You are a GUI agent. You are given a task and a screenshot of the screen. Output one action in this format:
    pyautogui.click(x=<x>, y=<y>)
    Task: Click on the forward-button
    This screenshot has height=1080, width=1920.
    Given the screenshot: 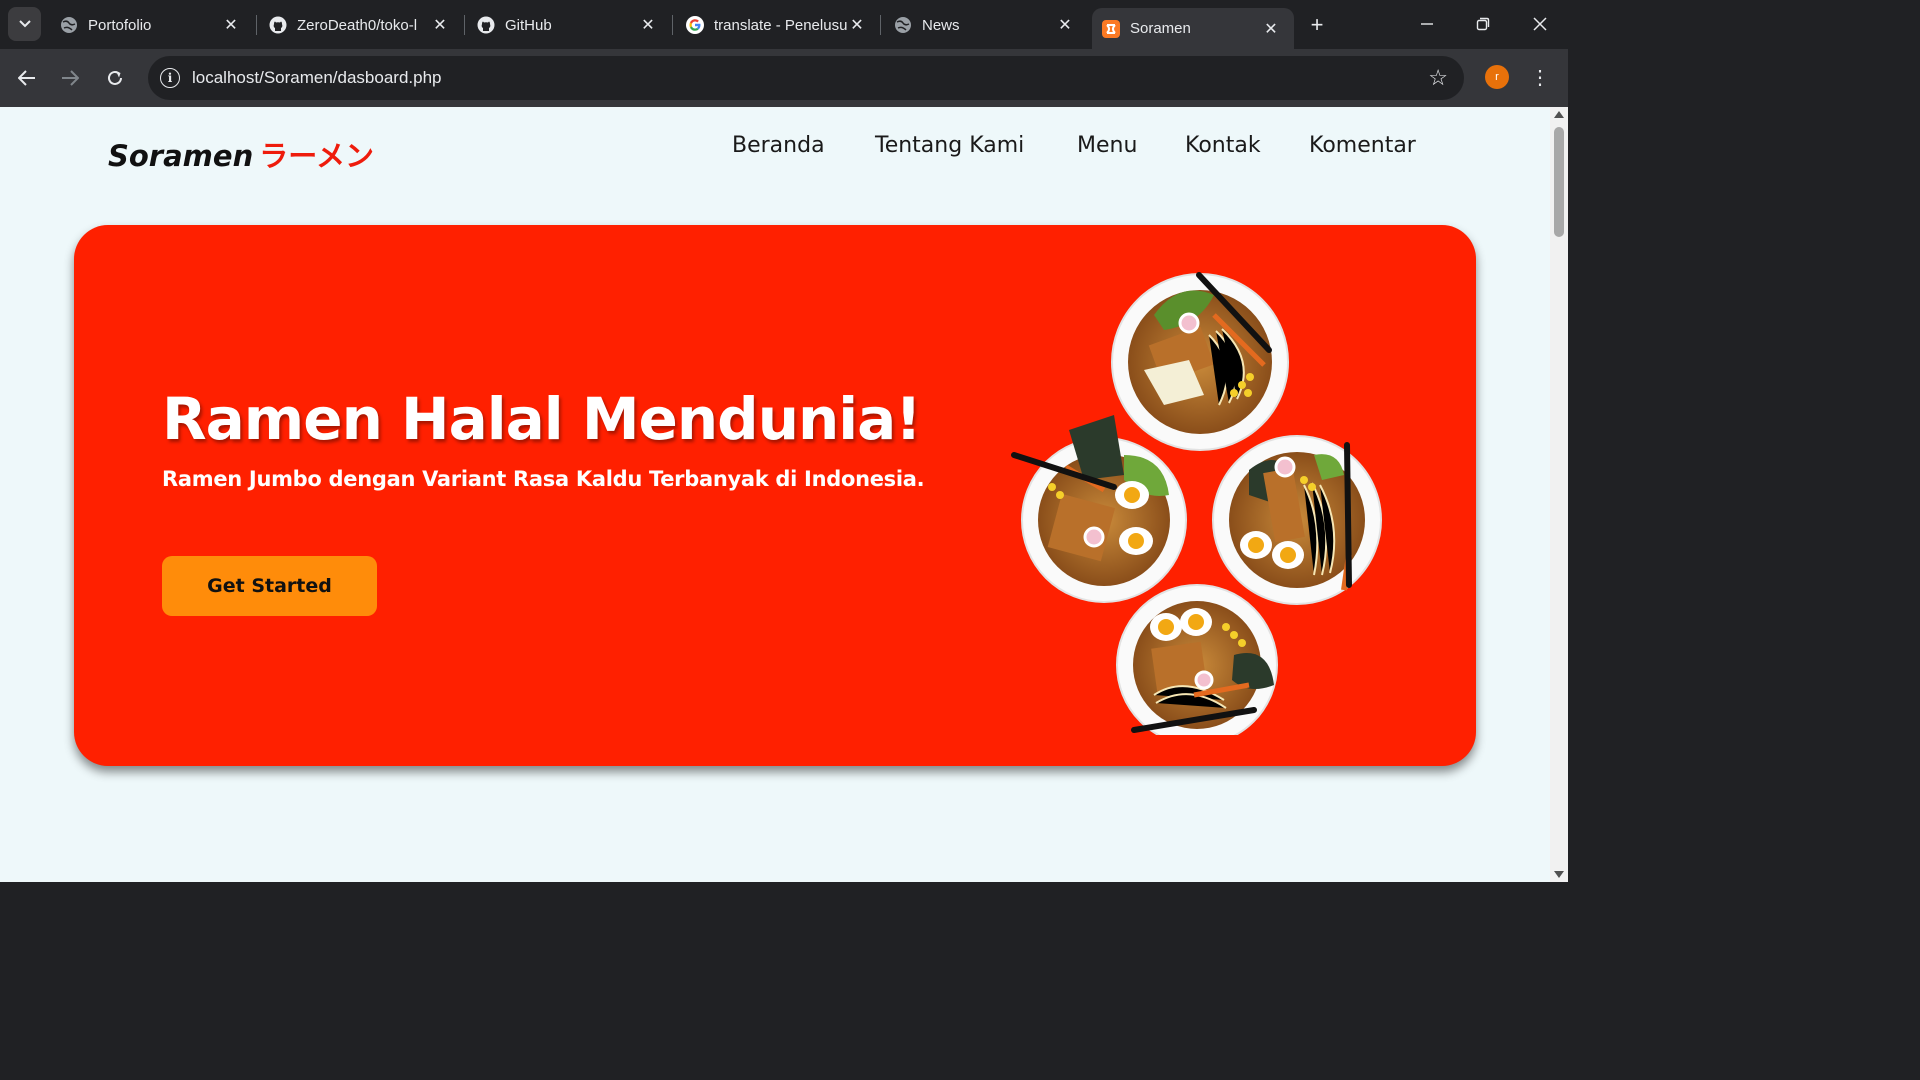 What is the action you would take?
    pyautogui.click(x=70, y=78)
    